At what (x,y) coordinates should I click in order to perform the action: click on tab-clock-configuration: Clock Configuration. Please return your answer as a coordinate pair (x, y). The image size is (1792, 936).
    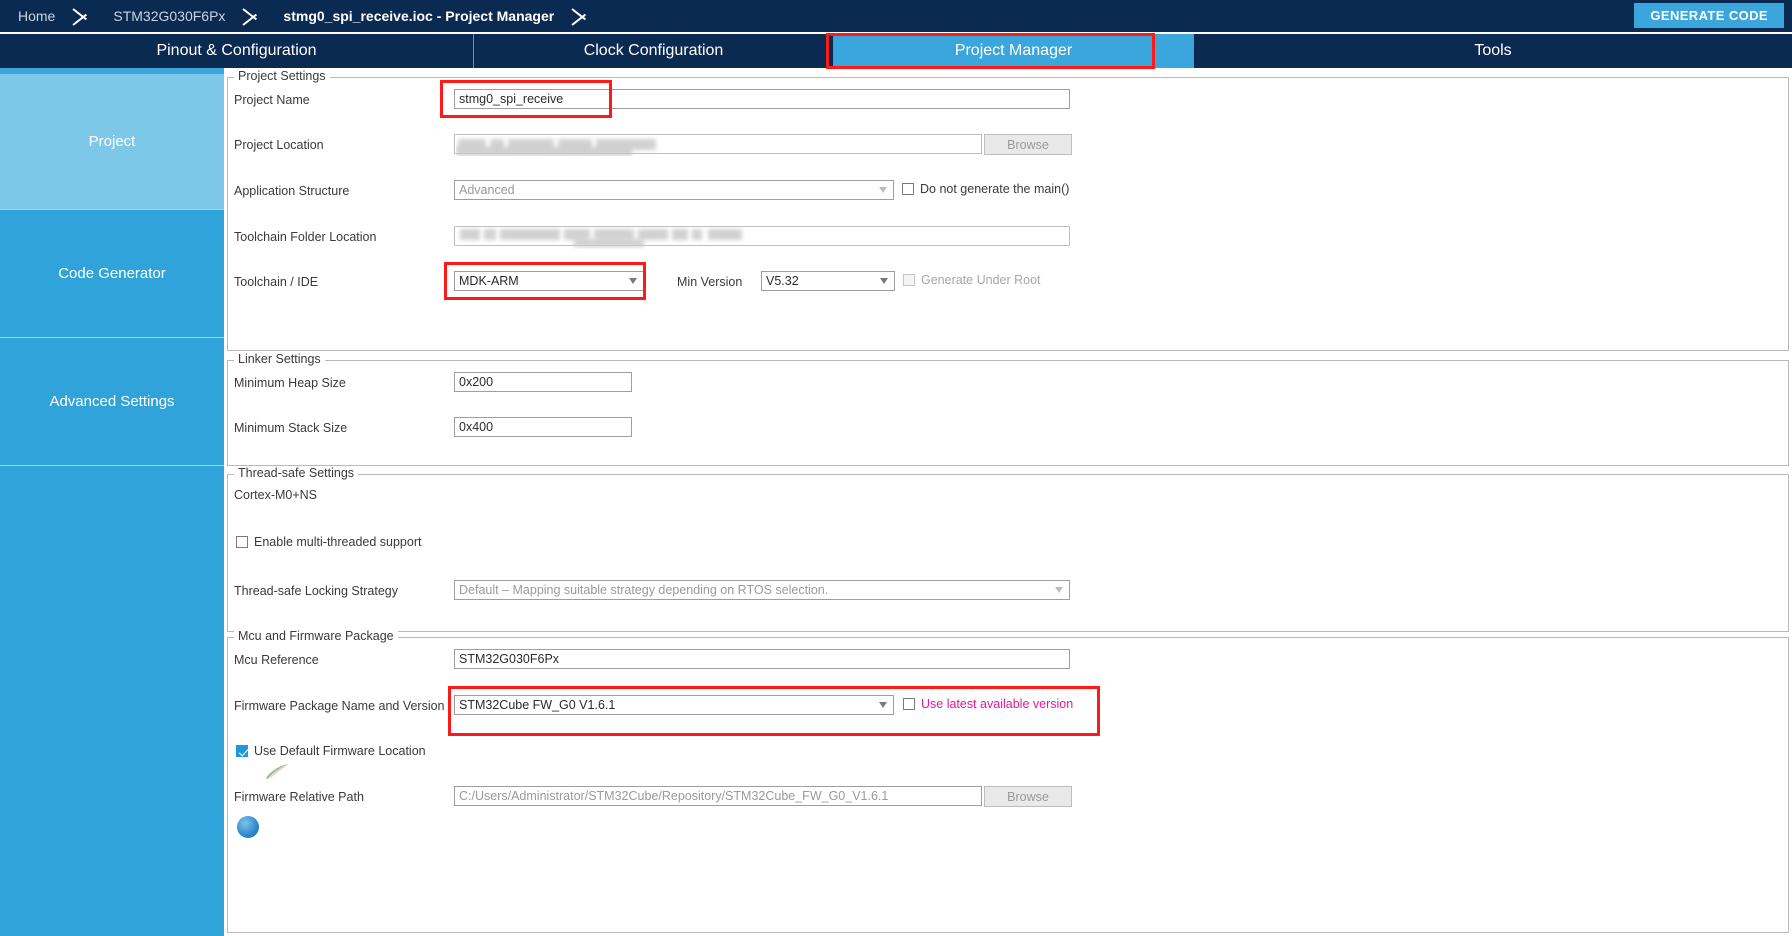
    Looking at the image, I should click on (654, 51).